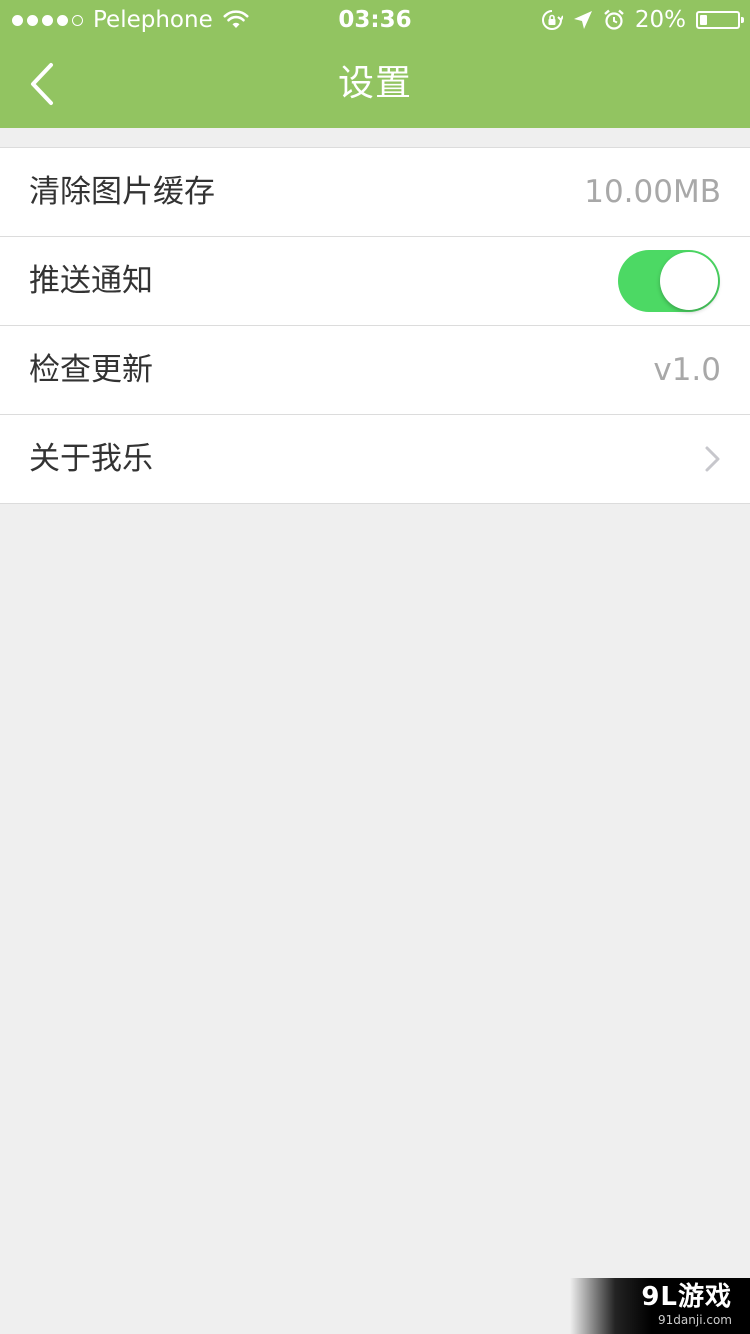 The width and height of the screenshot is (750, 1334). I want to click on push-notifications-row: 推送通知, so click(375, 281).